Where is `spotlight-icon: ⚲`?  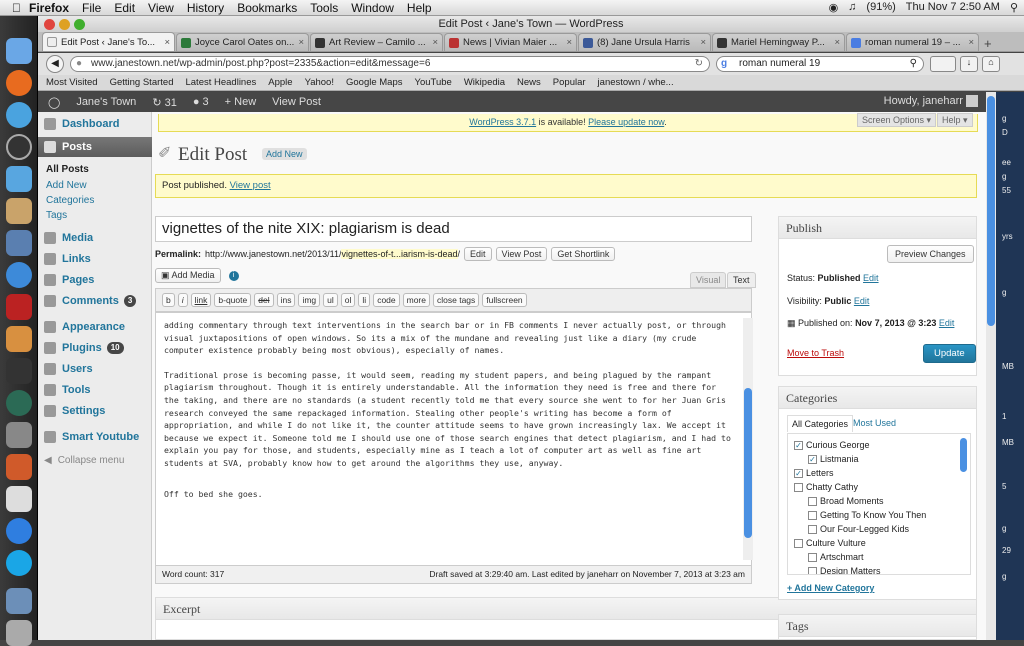 spotlight-icon: ⚲ is located at coordinates (1014, 7).